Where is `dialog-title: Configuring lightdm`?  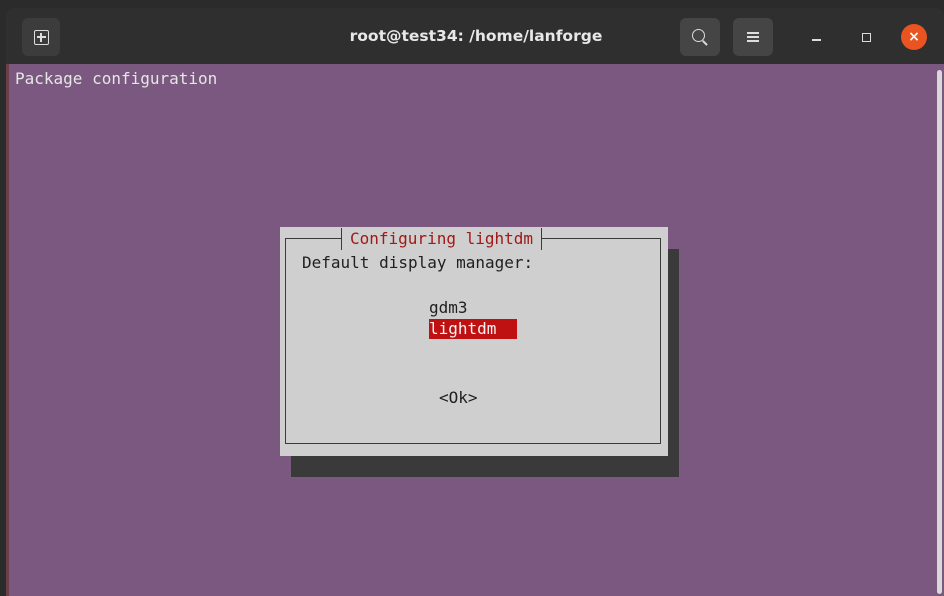 dialog-title: Configuring lightdm is located at coordinates (442, 239).